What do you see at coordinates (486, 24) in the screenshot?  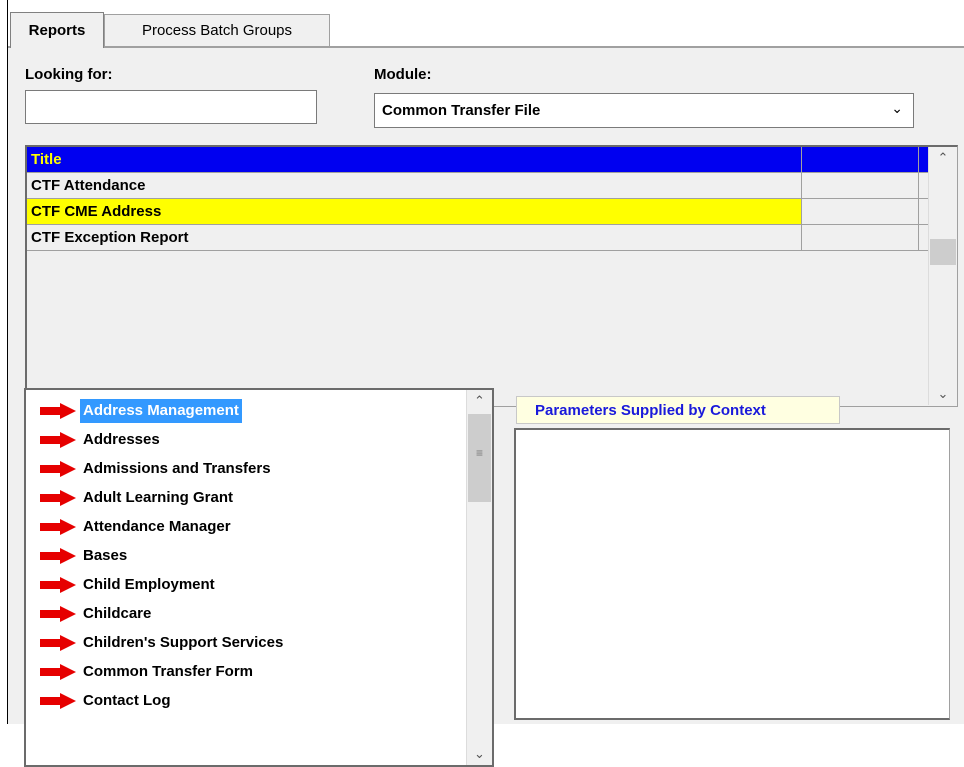 I see `tab-strip: Reports Process Batch Groups` at bounding box center [486, 24].